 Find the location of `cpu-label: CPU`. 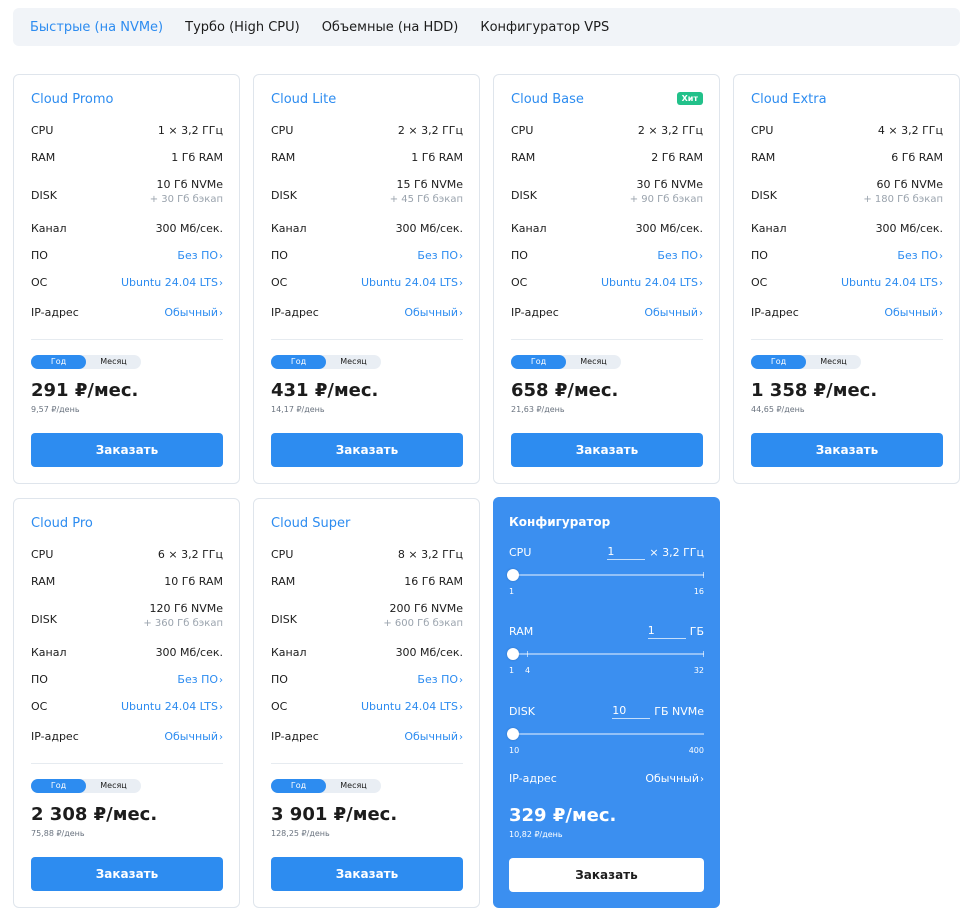

cpu-label: CPU is located at coordinates (520, 552).